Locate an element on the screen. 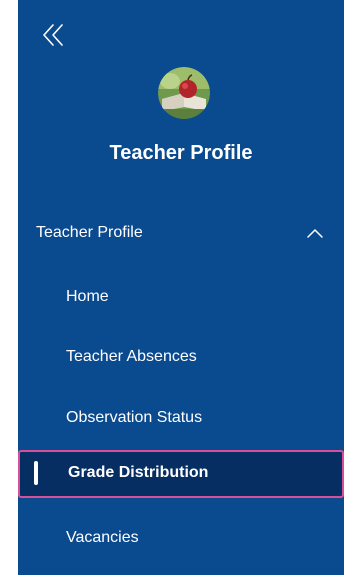 This screenshot has height=575, width=349. sidebar-item-vacancies: Vacancies is located at coordinates (181, 538).